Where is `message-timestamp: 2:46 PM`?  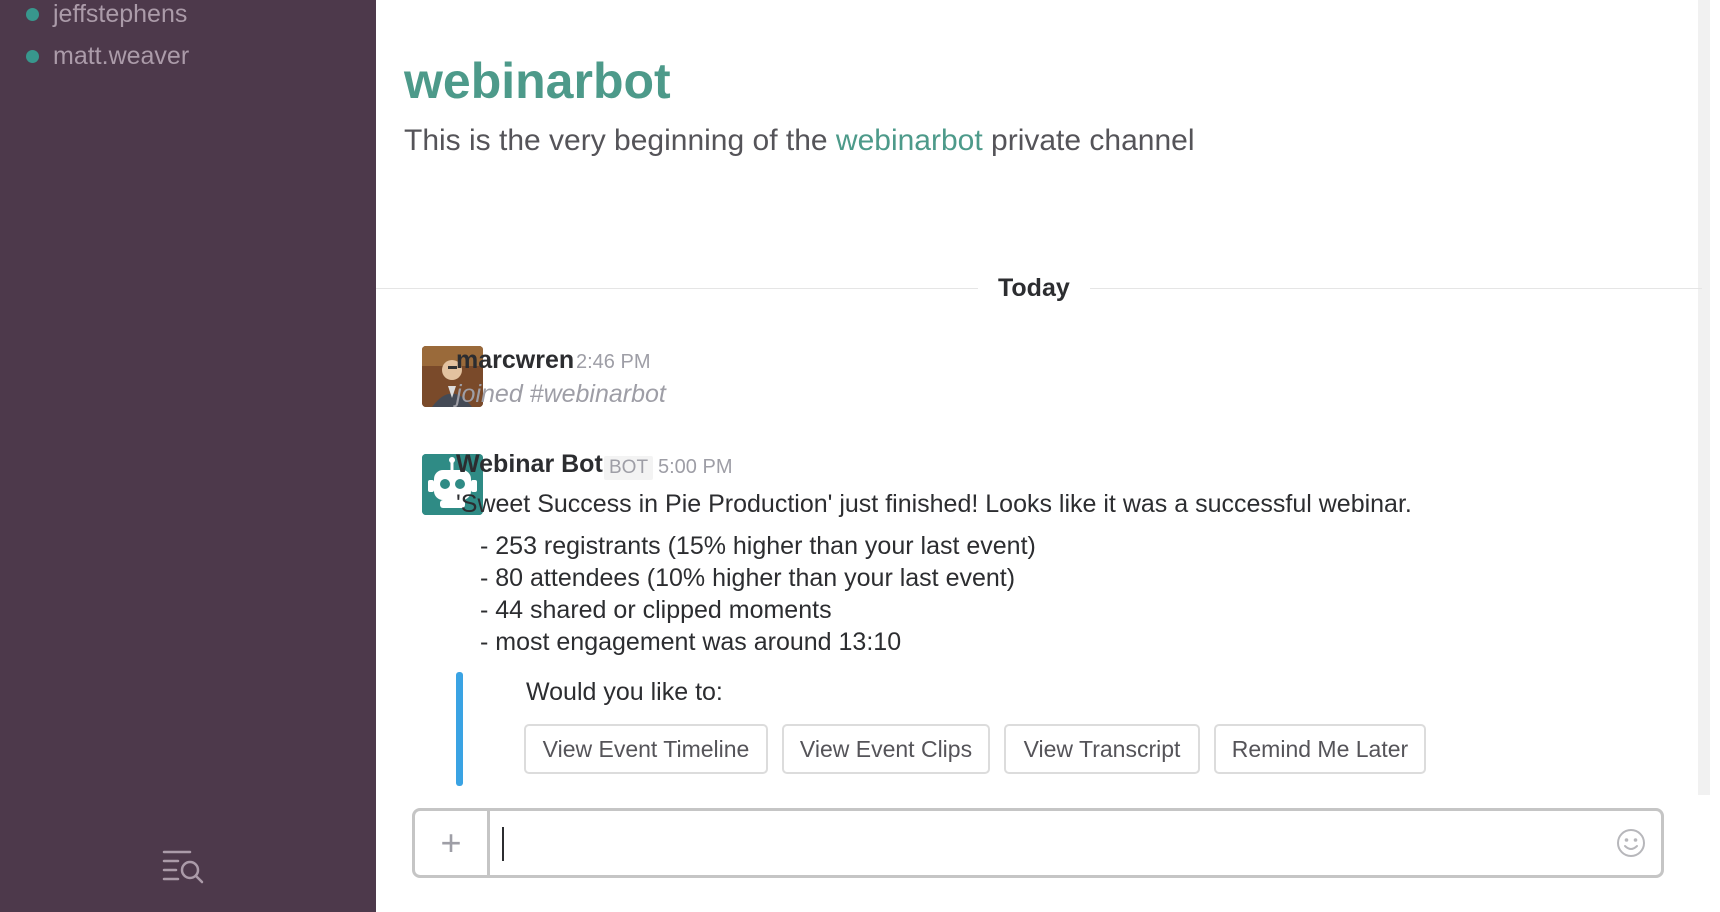
message-timestamp: 2:46 PM is located at coordinates (613, 362).